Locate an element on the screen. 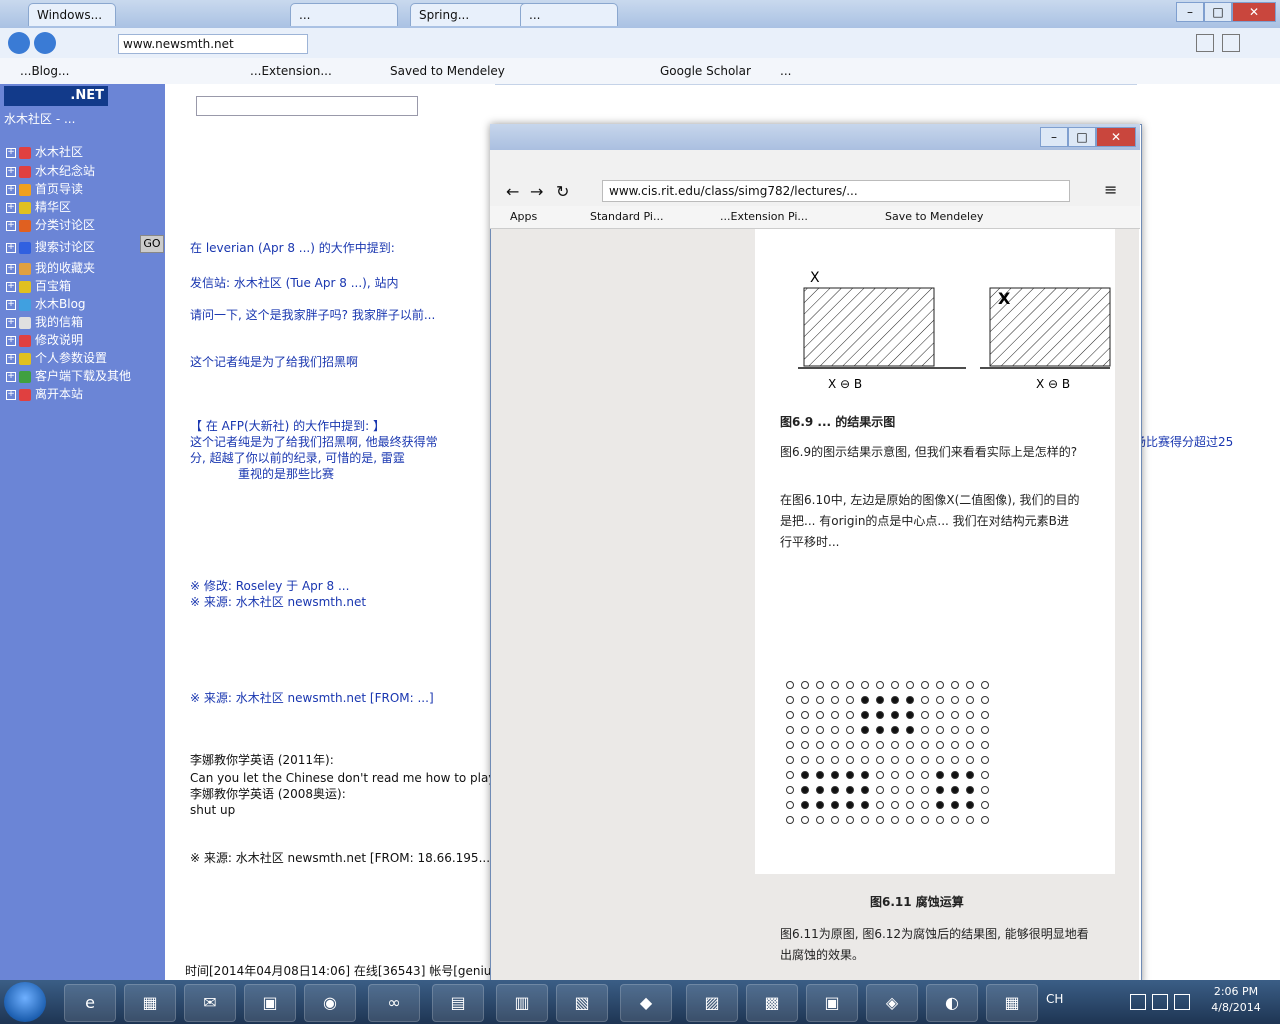 The height and width of the screenshot is (1024, 1280). sidebar-item: + 水木社区 is located at coordinates (44, 152).